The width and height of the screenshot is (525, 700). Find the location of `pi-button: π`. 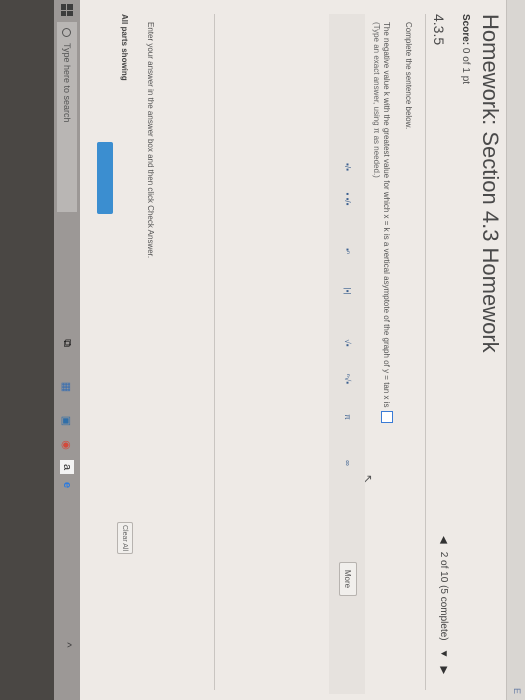

pi-button: π is located at coordinates (348, 417).